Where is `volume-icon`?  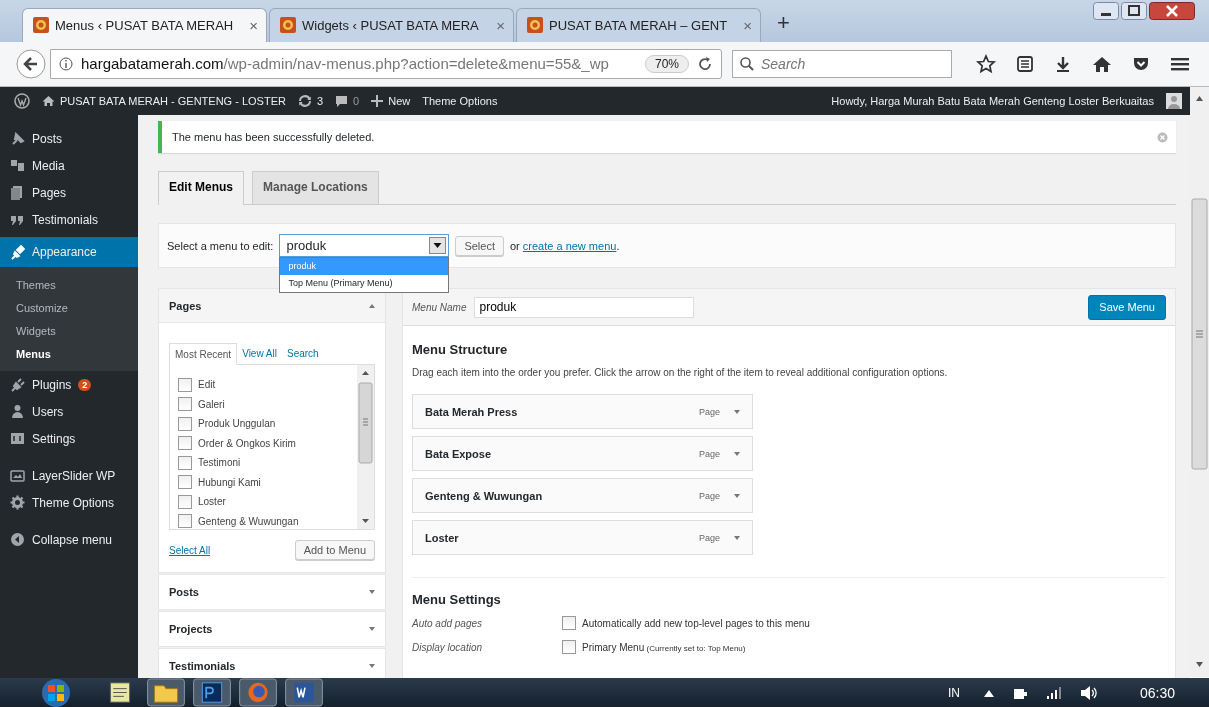
volume-icon is located at coordinates (1088, 692).